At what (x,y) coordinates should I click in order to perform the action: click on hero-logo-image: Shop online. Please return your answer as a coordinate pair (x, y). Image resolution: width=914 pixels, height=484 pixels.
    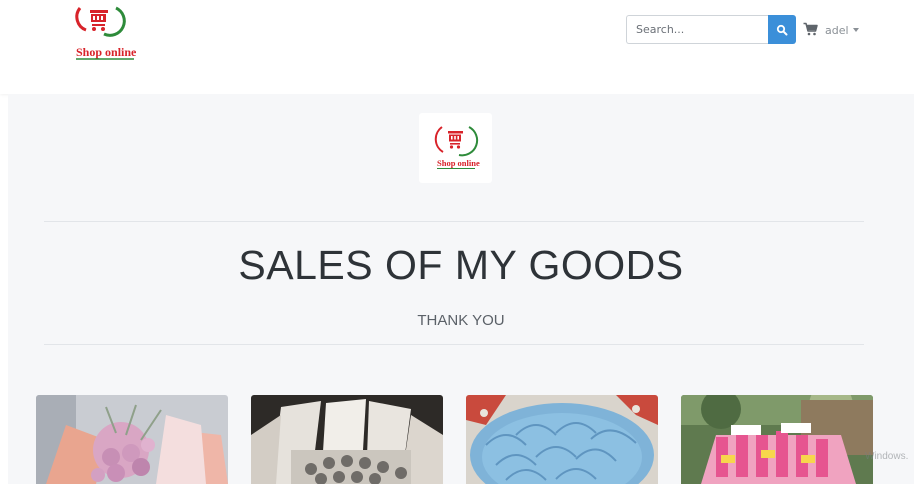
    Looking at the image, I should click on (457, 147).